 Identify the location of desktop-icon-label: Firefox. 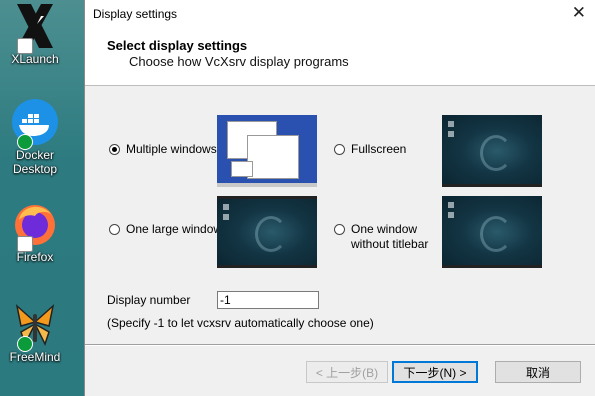
(35, 257).